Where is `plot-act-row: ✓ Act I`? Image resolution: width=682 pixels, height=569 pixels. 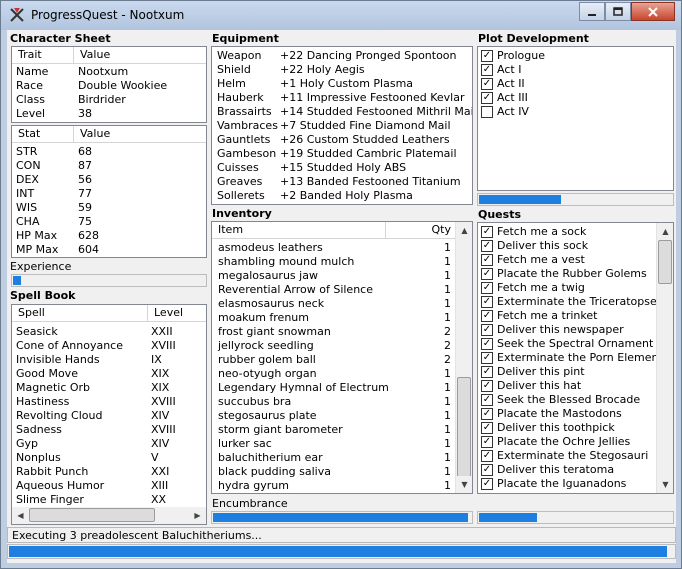 plot-act-row: ✓ Act I is located at coordinates (575, 70).